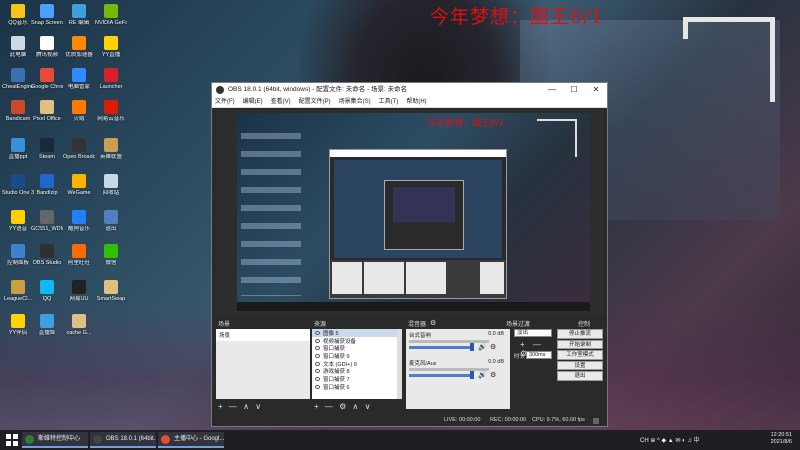 This screenshot has height=450, width=800. I want to click on sources-toolbar: + — ⚙ ∧ ∨, so click(343, 406).